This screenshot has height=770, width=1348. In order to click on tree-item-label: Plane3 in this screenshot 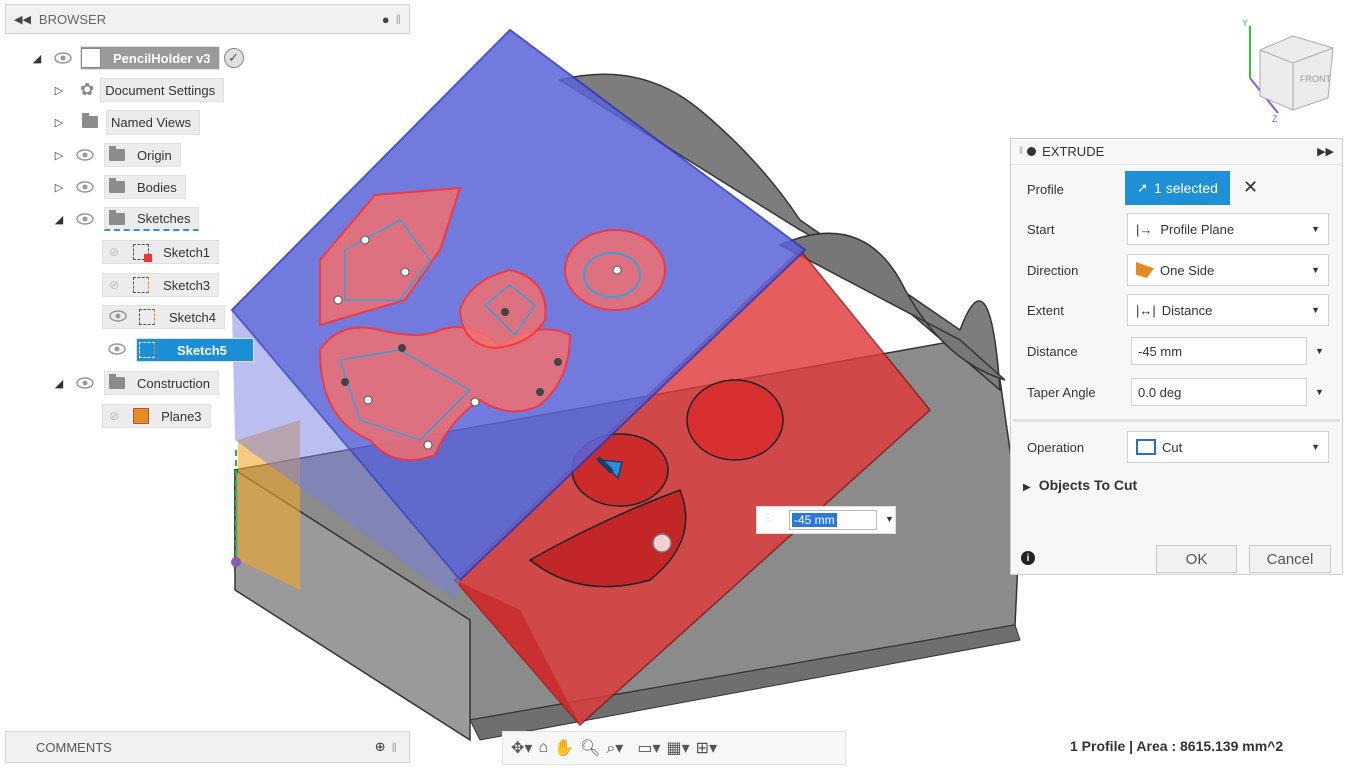, I will do `click(181, 416)`.